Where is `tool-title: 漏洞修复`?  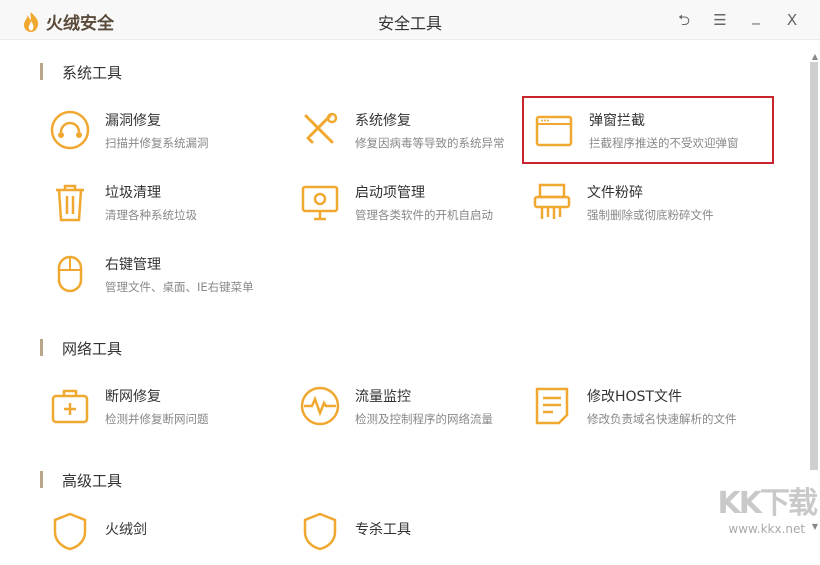 tool-title: 漏洞修复 is located at coordinates (133, 120).